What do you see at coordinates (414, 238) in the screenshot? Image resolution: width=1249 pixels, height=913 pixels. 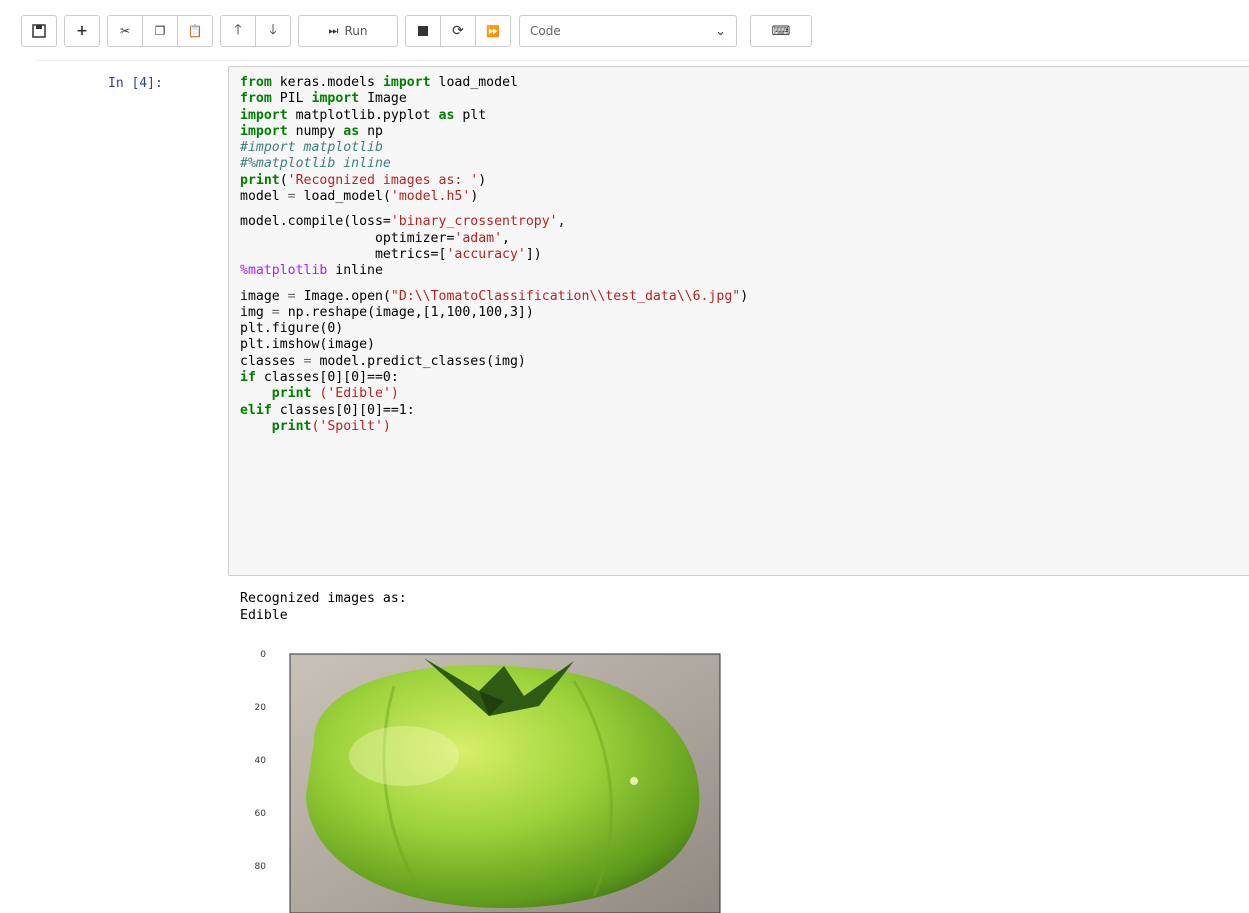 I see `code-token: optimizer=` at bounding box center [414, 238].